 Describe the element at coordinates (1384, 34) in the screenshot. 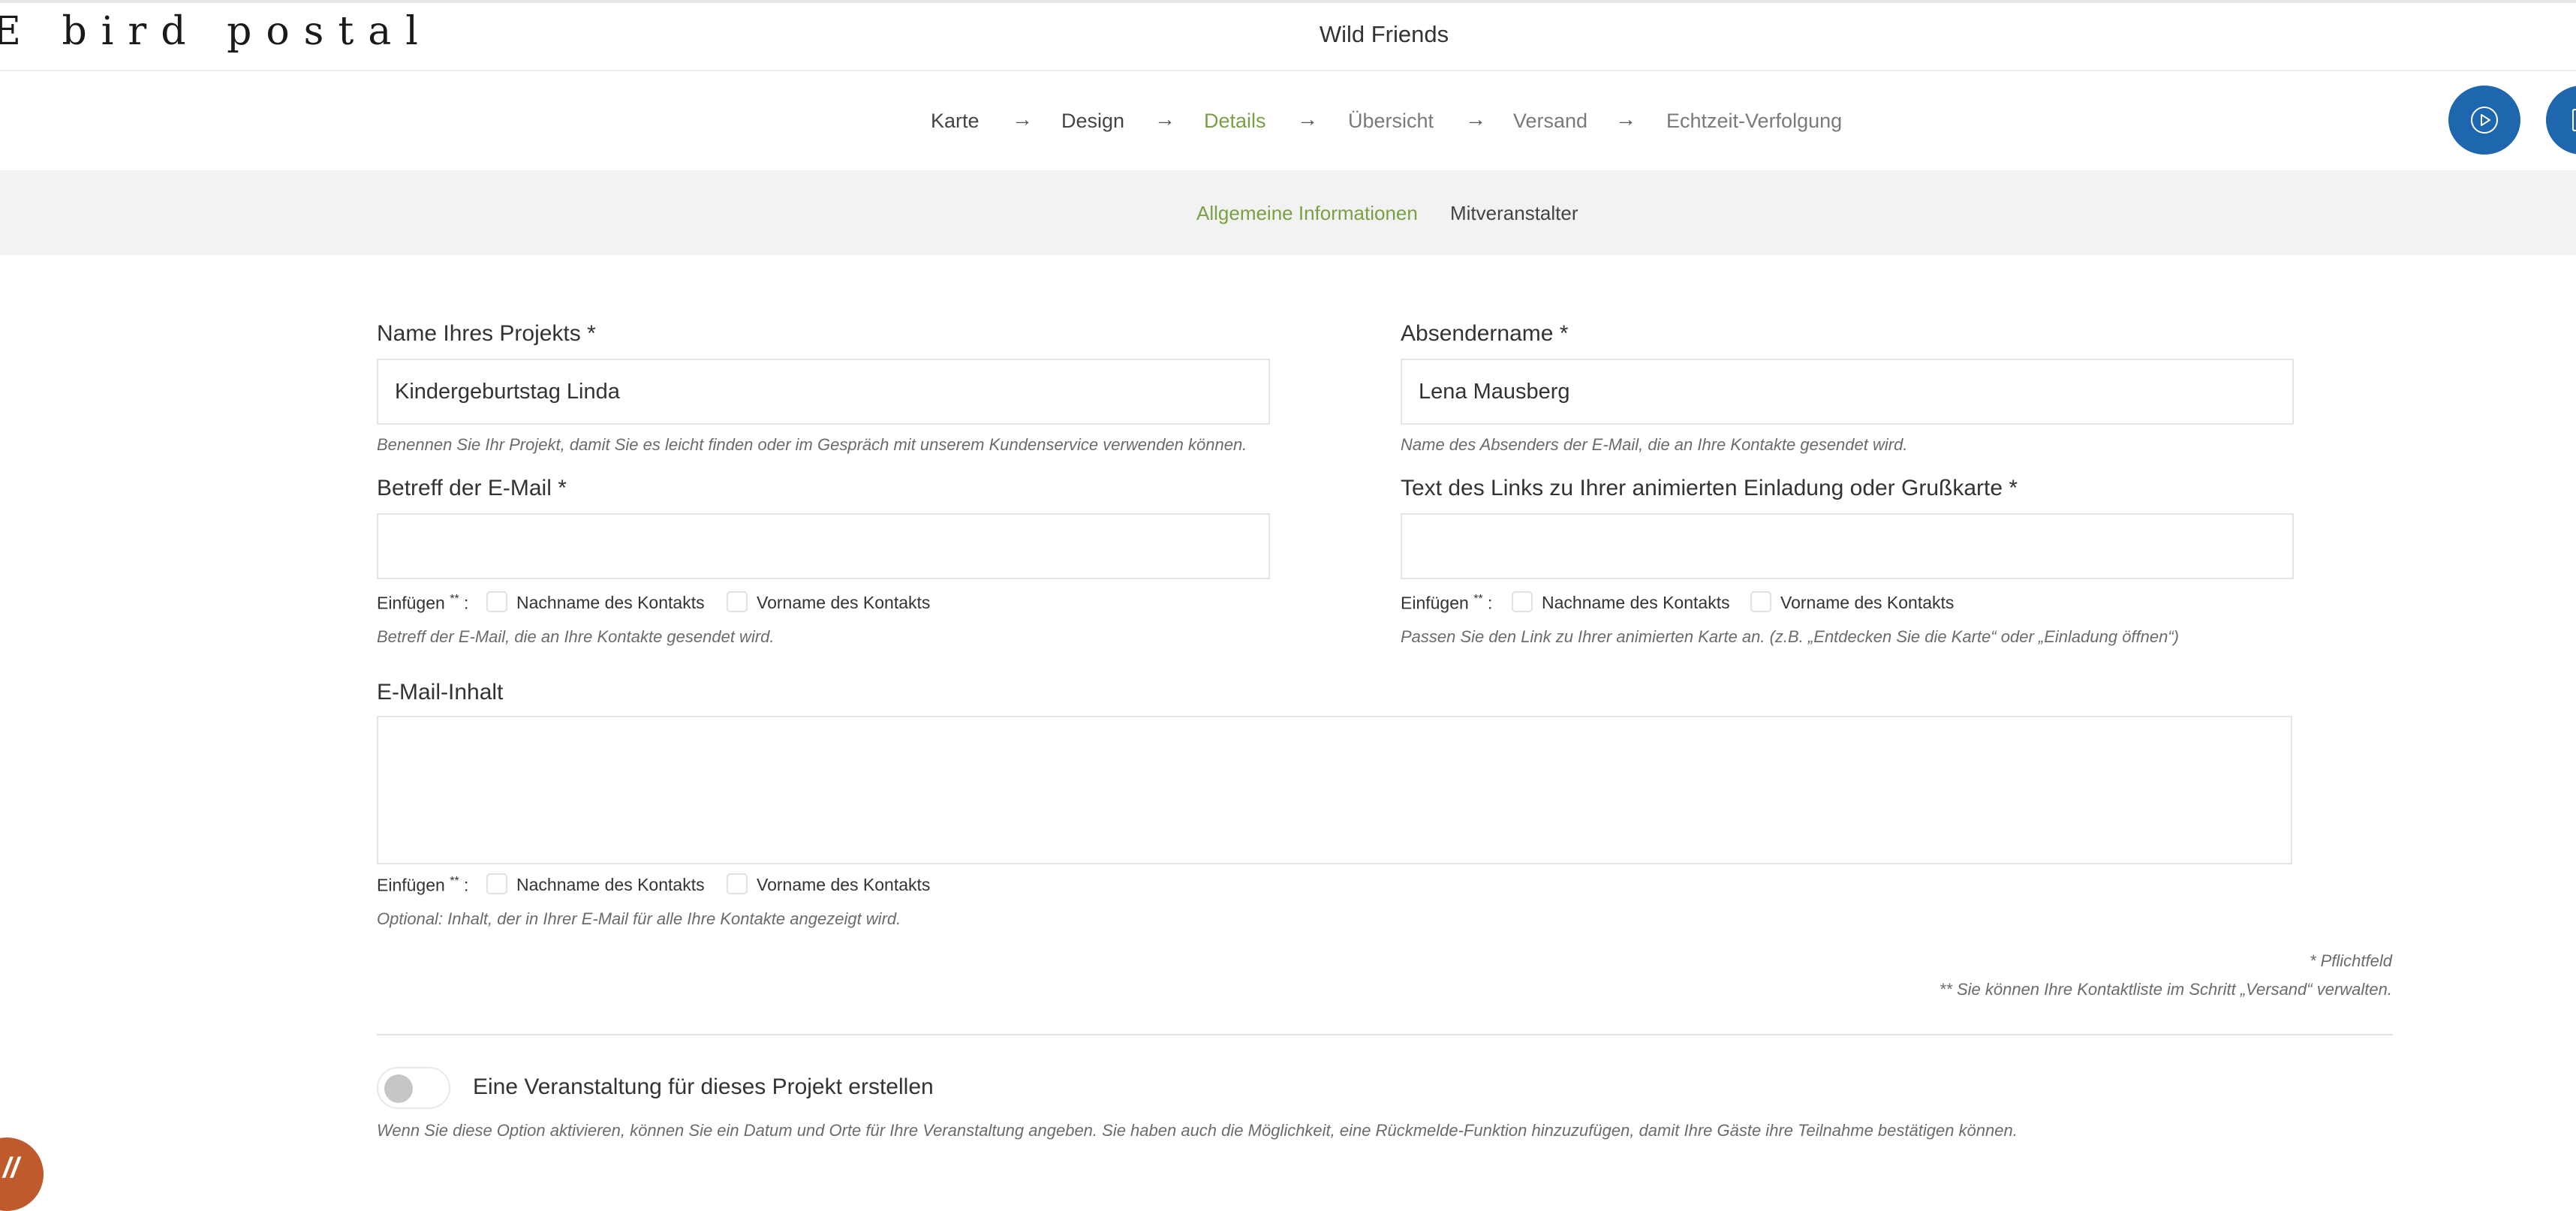

I see `project-title: Wild Friends` at that location.